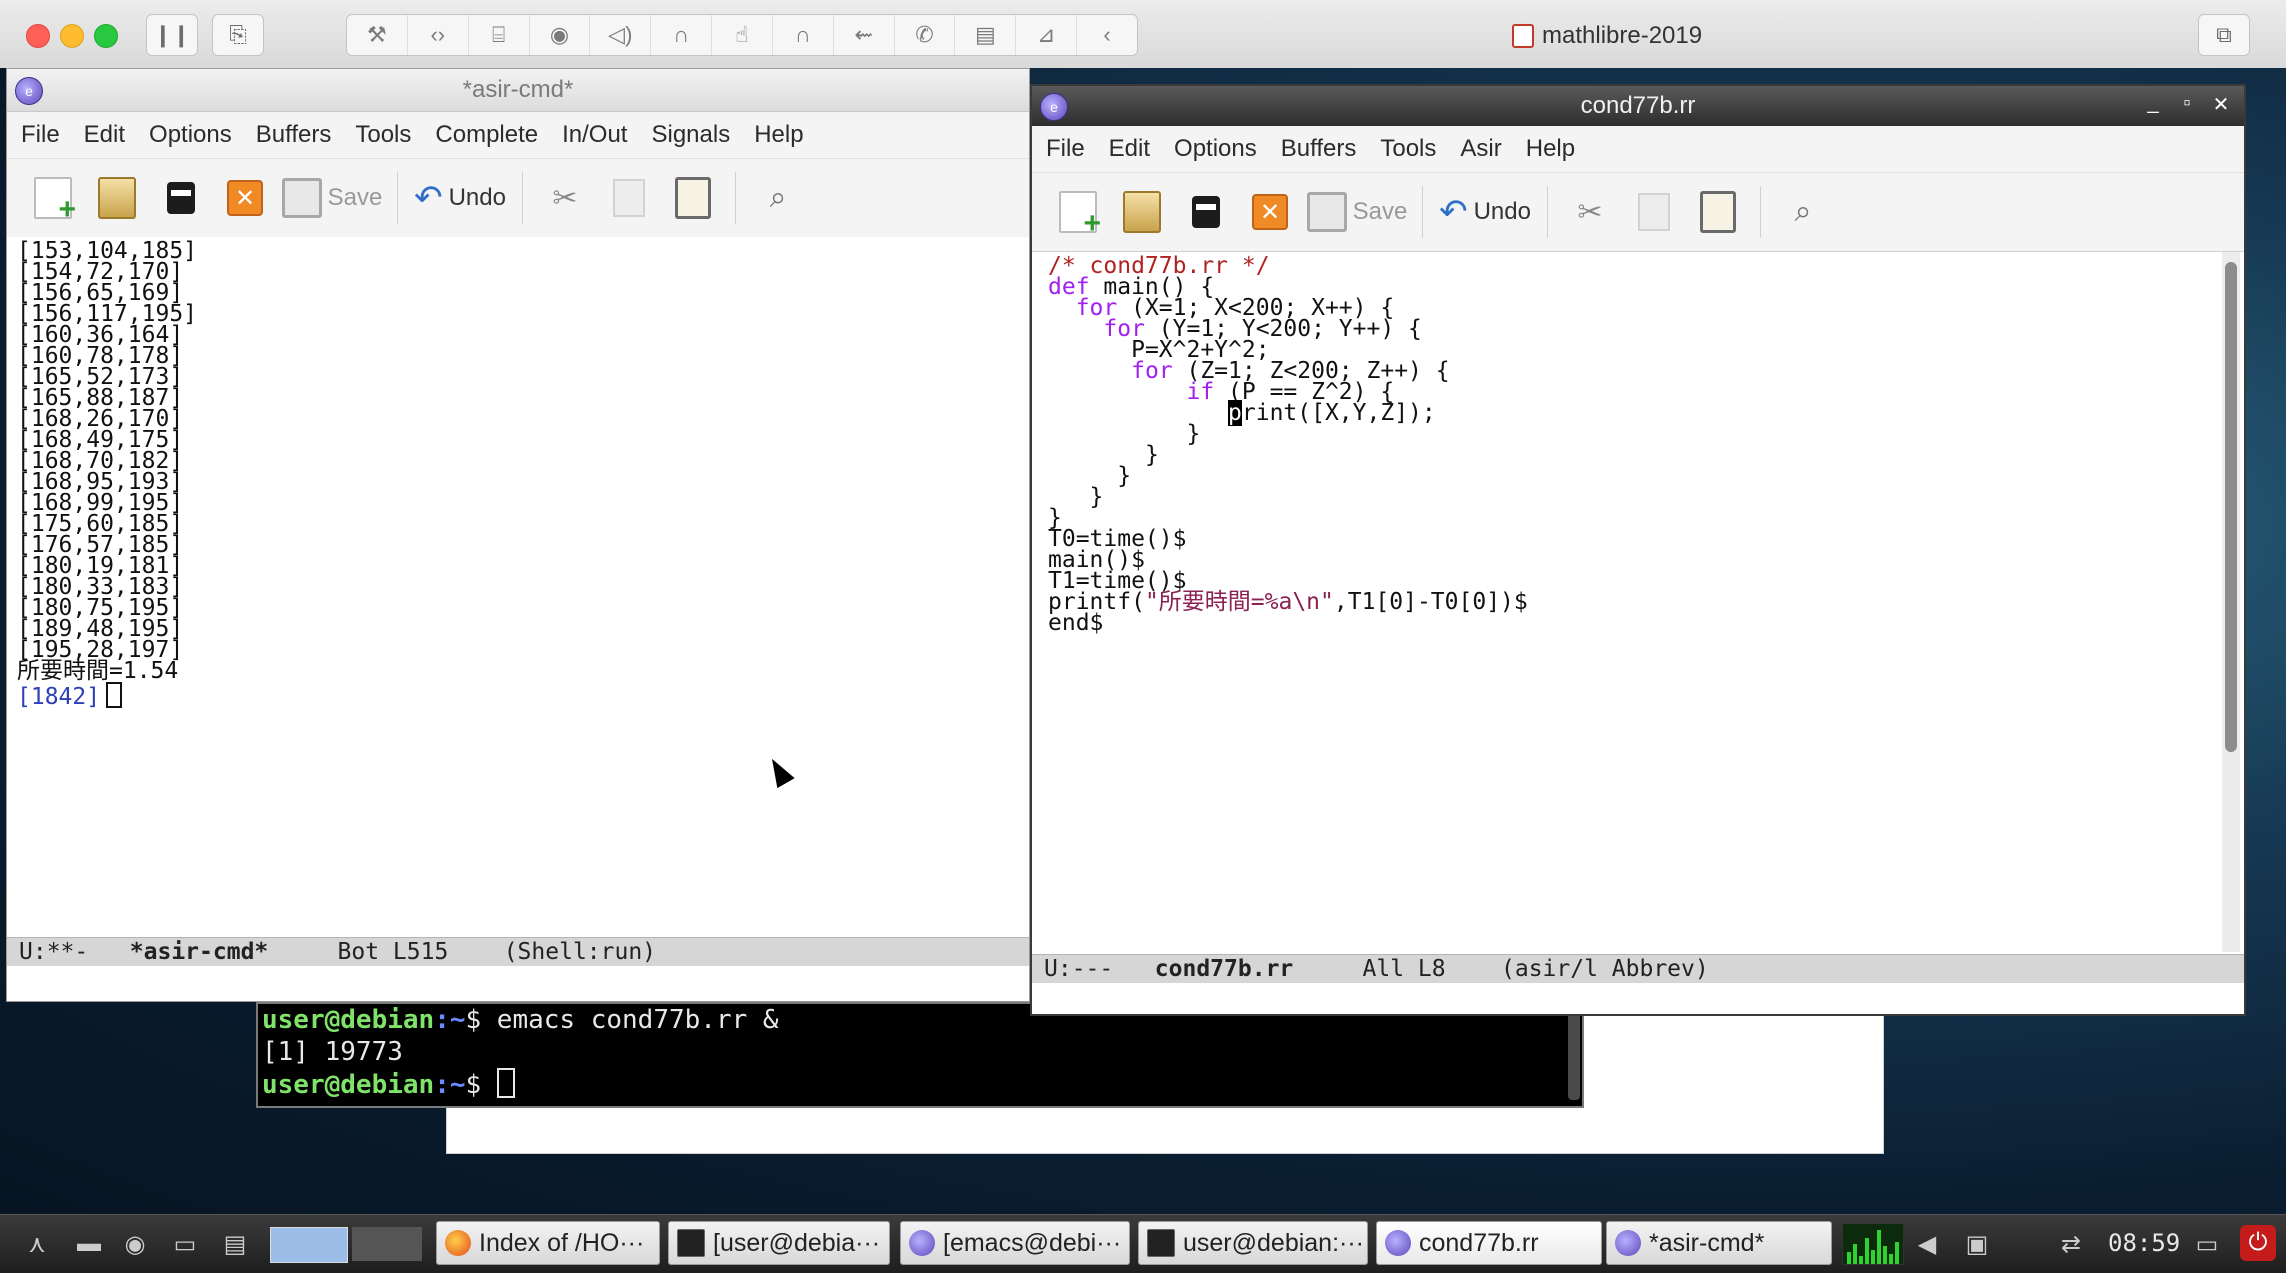  I want to click on text-cursor, so click(114, 695).